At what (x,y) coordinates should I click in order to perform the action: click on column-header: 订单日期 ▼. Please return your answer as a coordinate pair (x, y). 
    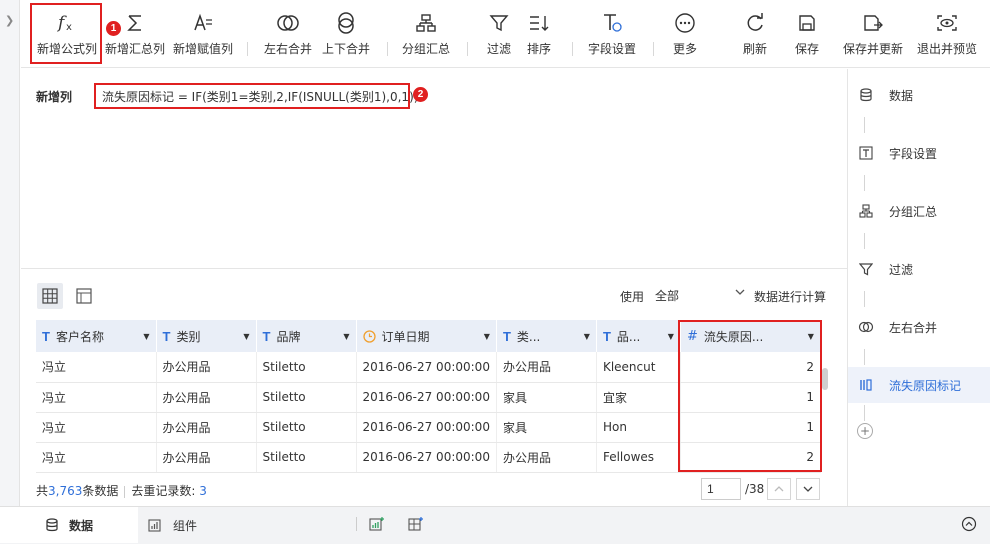
    Looking at the image, I should click on (426, 336).